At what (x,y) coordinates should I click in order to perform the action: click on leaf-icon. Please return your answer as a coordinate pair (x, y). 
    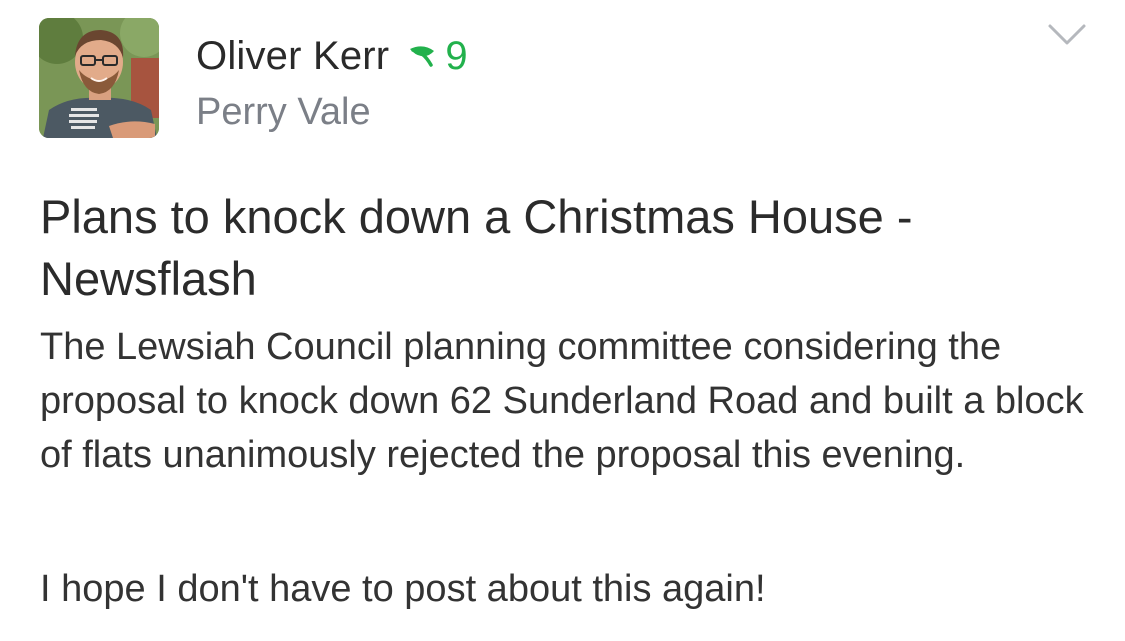
    Looking at the image, I should click on (422, 56).